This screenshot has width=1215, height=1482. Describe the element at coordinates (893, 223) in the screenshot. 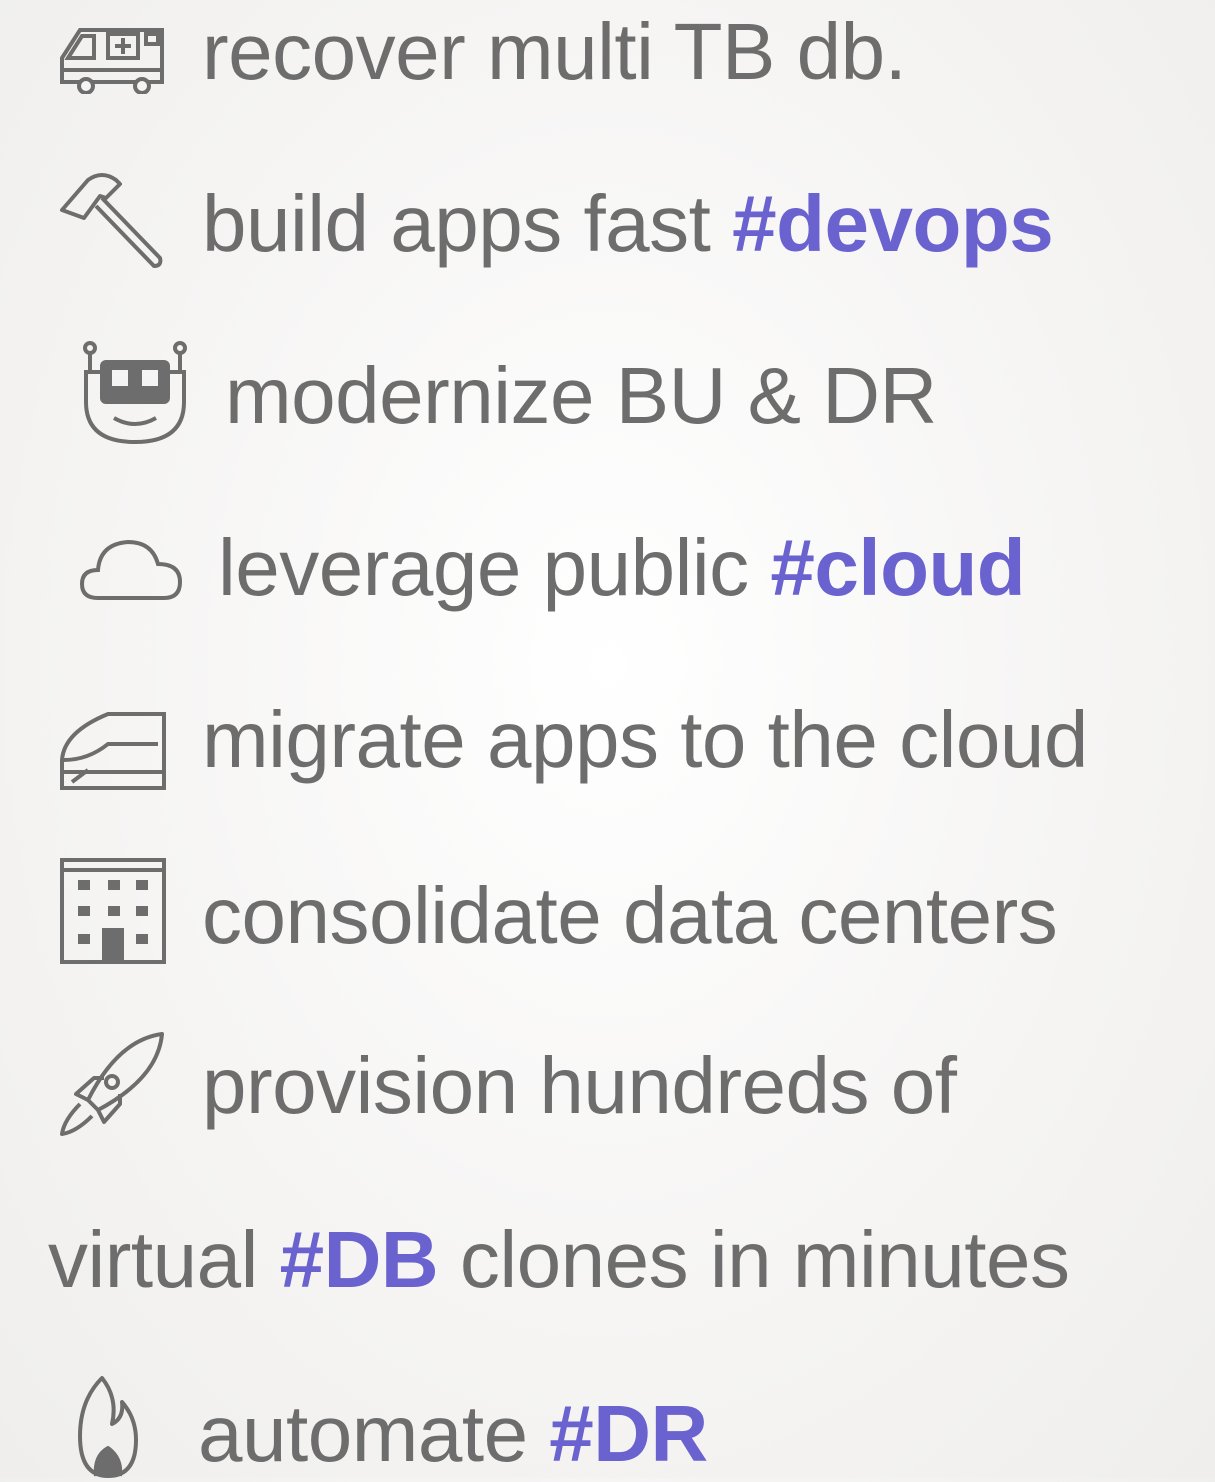

I see `hashtag-devops: #devops` at that location.